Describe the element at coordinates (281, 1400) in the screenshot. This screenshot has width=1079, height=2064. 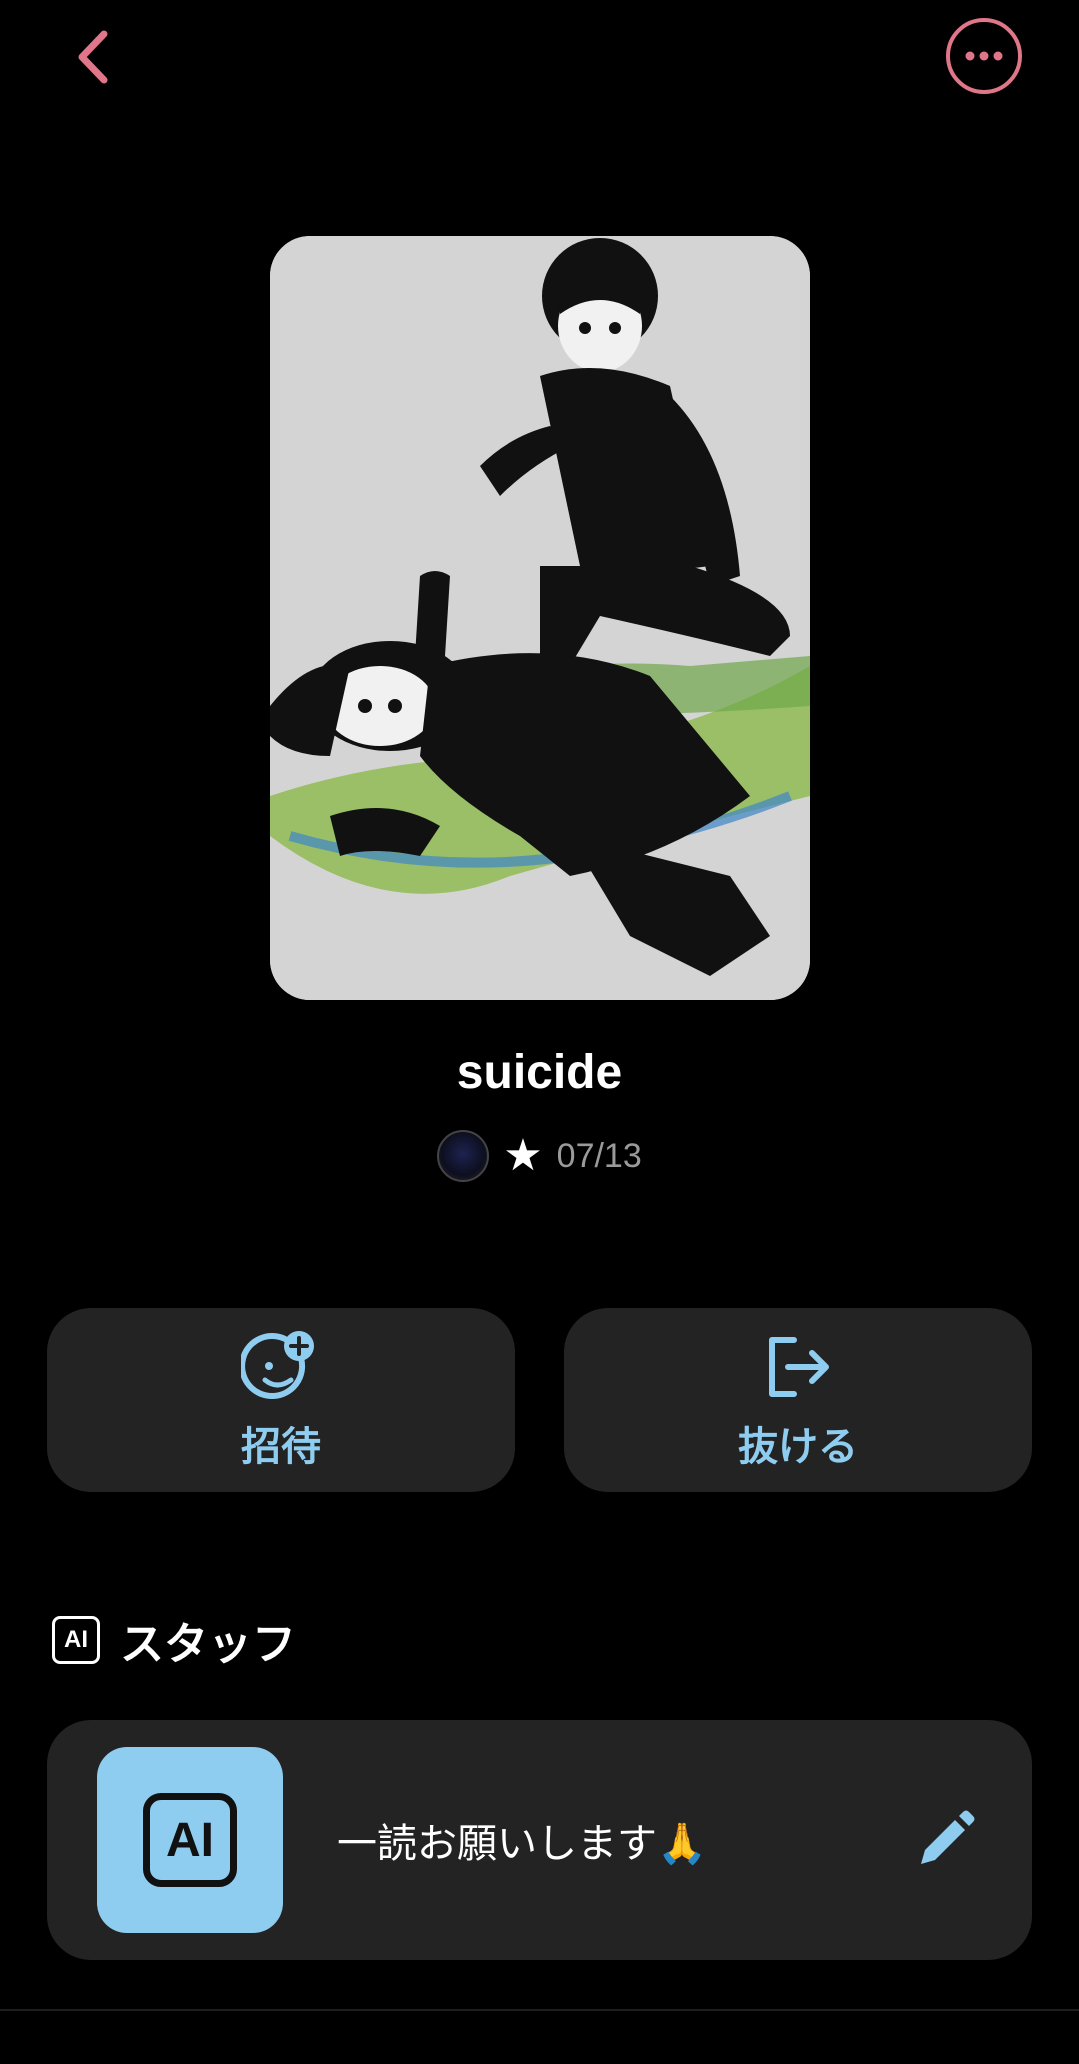
I see `invite-button: 招待` at that location.